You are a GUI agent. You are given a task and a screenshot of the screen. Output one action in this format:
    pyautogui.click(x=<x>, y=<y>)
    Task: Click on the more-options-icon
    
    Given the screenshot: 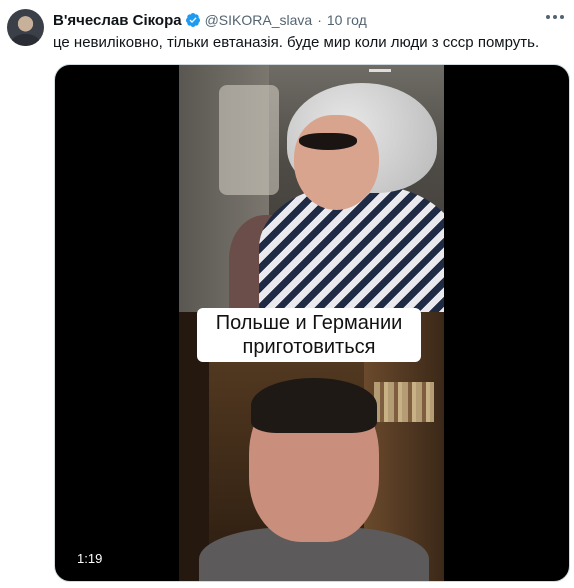 What is the action you would take?
    pyautogui.click(x=556, y=17)
    